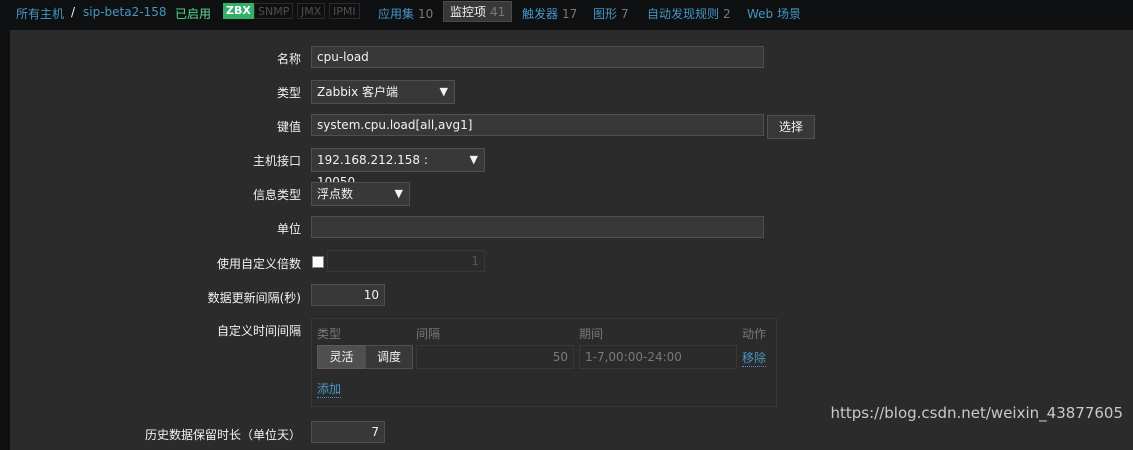  What do you see at coordinates (254, 298) in the screenshot?
I see `update-interval-label: 数据更新间隔(秒)` at bounding box center [254, 298].